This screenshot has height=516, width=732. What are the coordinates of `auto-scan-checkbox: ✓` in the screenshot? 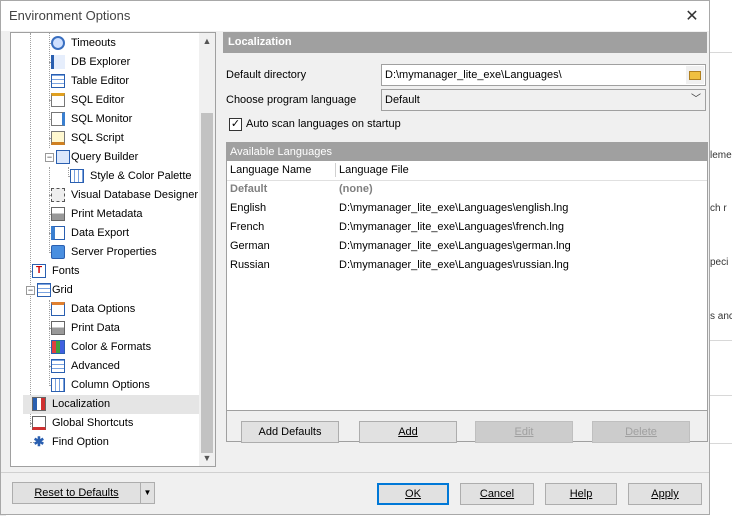 It's located at (235, 124).